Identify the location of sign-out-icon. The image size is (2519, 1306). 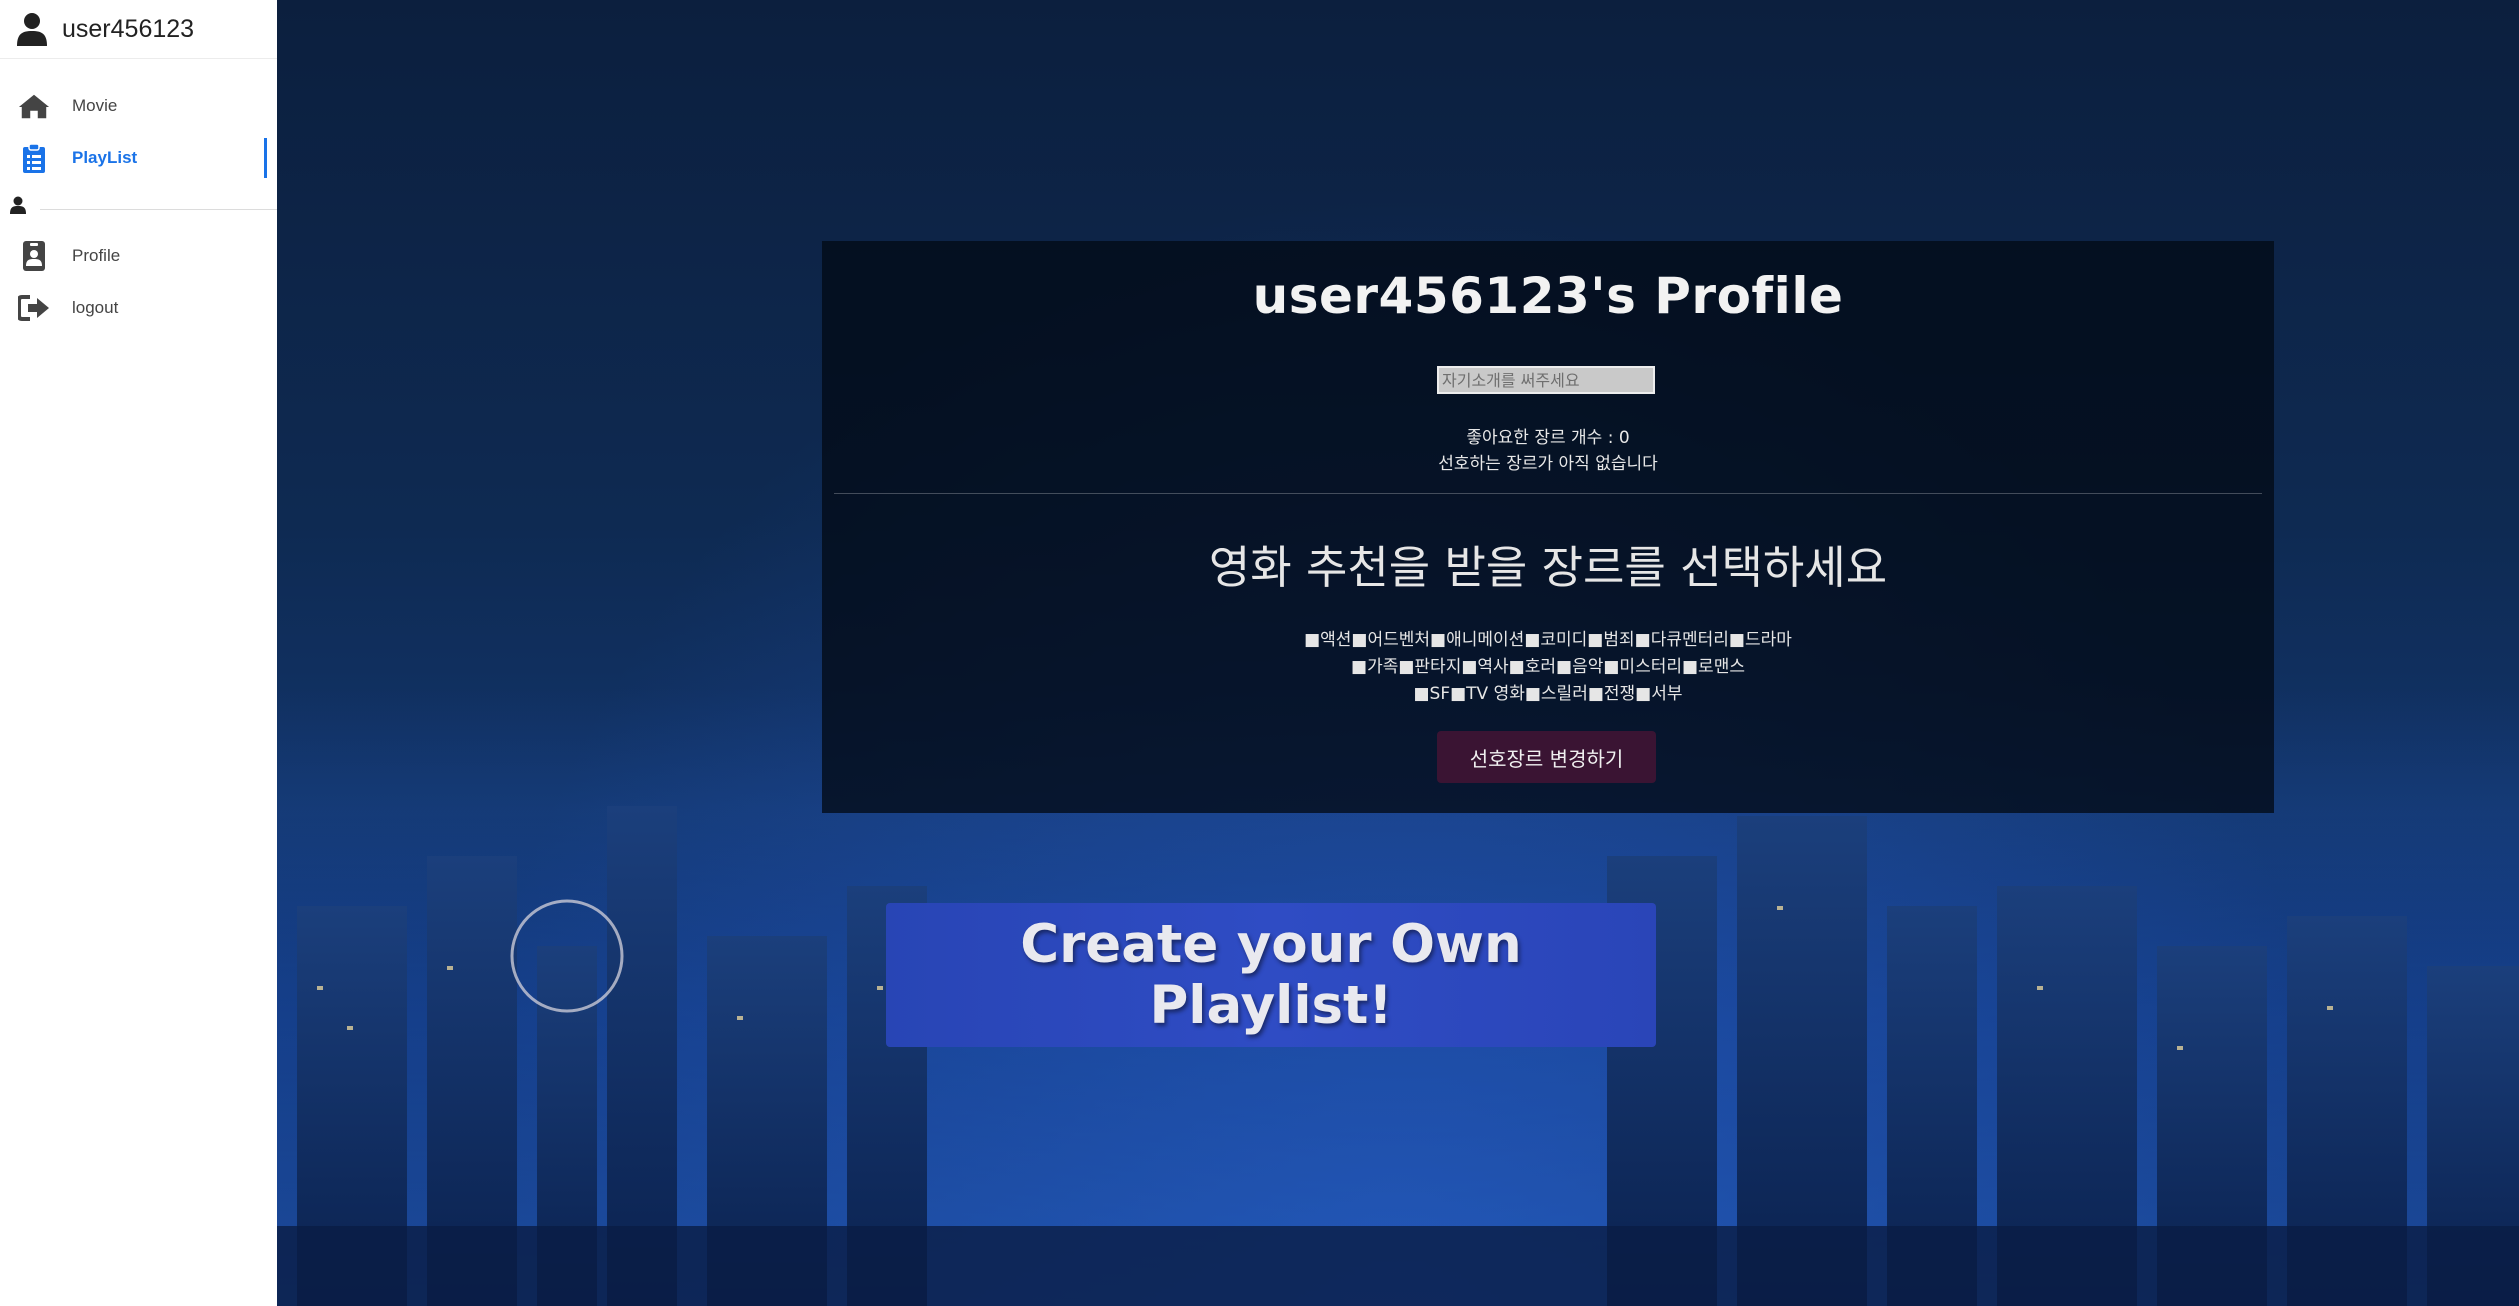
(34, 308).